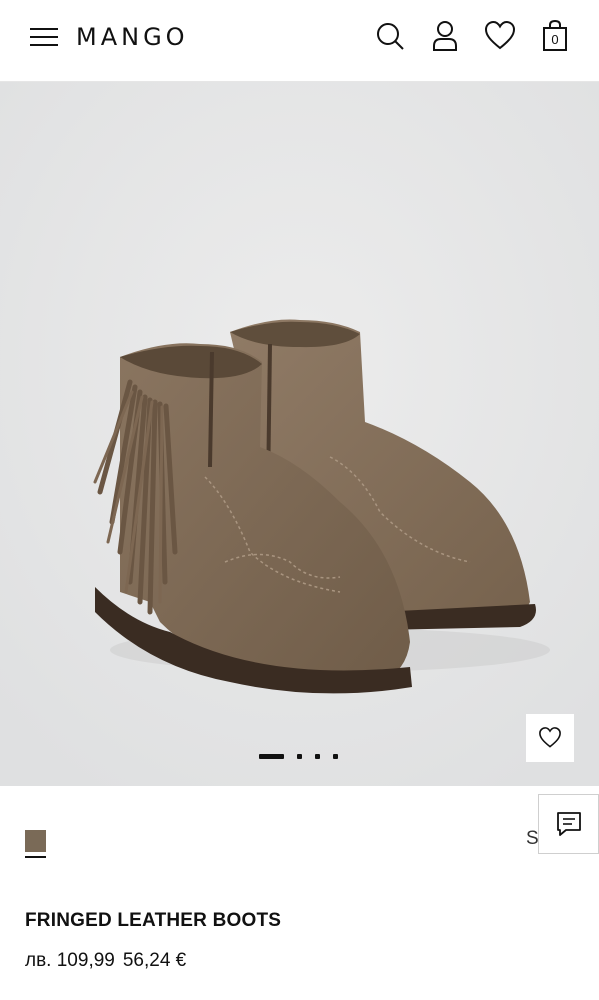  Describe the element at coordinates (153, 920) in the screenshot. I see `product-title: FRINGED LEATHER BOOTS` at that location.